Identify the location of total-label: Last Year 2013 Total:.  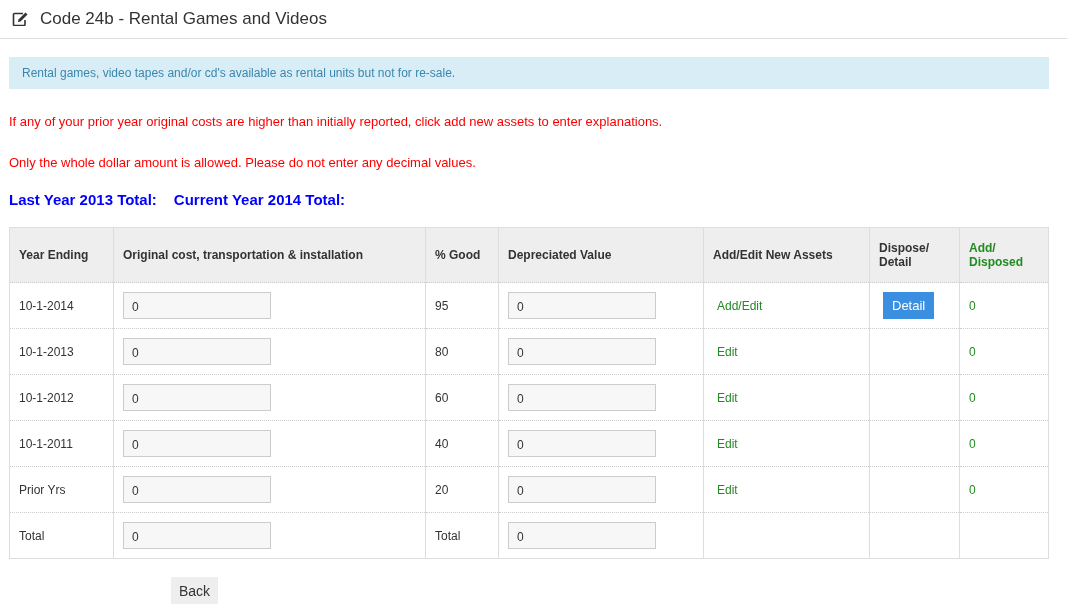
(83, 199).